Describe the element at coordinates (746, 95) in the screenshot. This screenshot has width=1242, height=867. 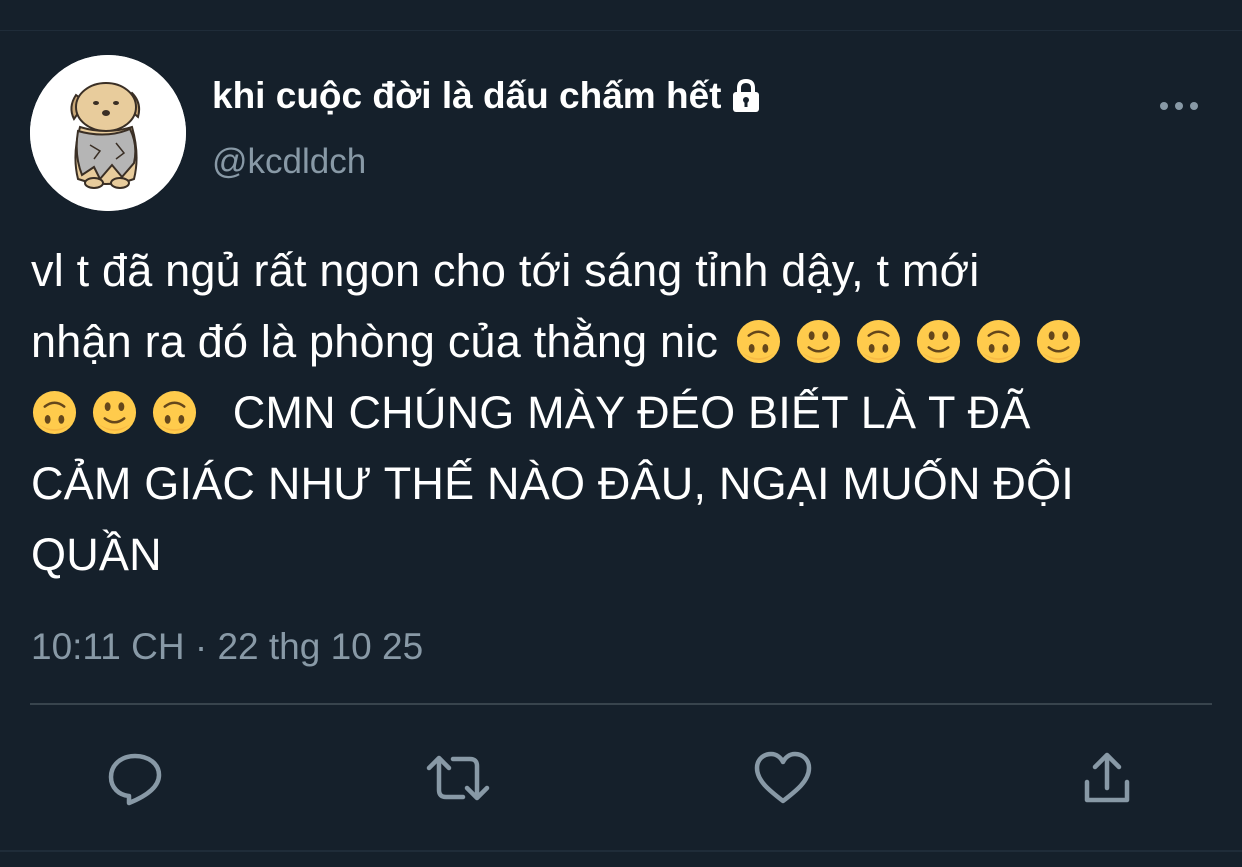
I see `lock-icon` at that location.